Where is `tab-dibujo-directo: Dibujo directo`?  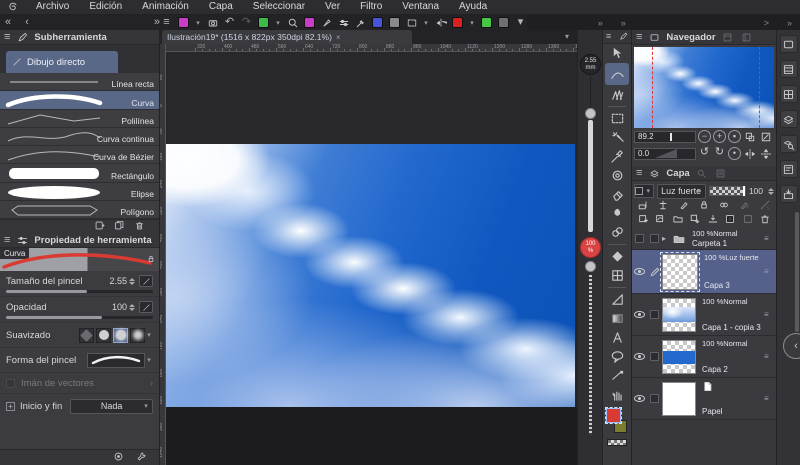 tab-dibujo-directo: Dibujo directo is located at coordinates (62, 62).